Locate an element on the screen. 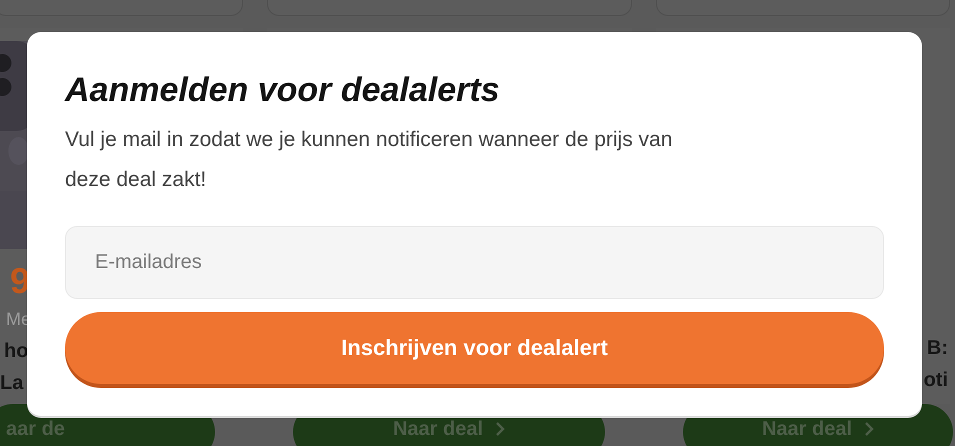  product-title: La is located at coordinates (12, 383).